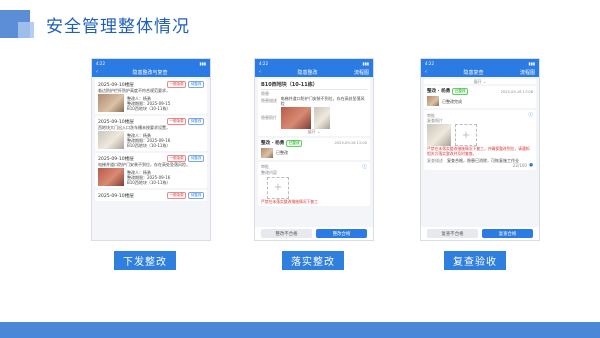 This screenshot has height=338, width=600. What do you see at coordinates (269, 117) in the screenshot?
I see `field-label: 隐患照片` at bounding box center [269, 117].